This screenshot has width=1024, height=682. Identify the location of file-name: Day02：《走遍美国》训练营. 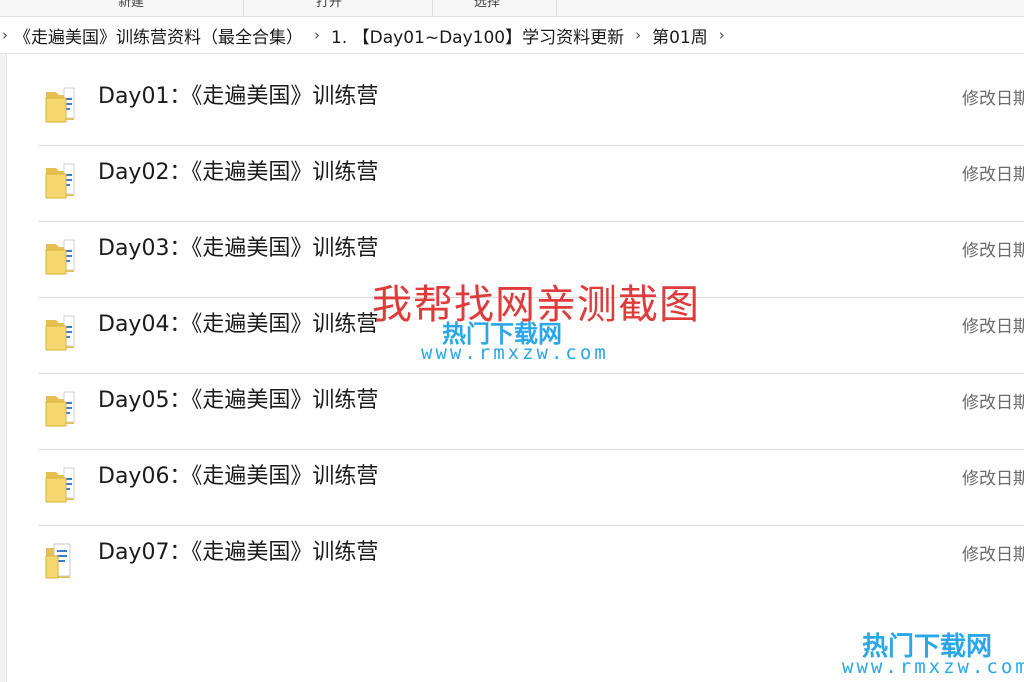
(238, 170).